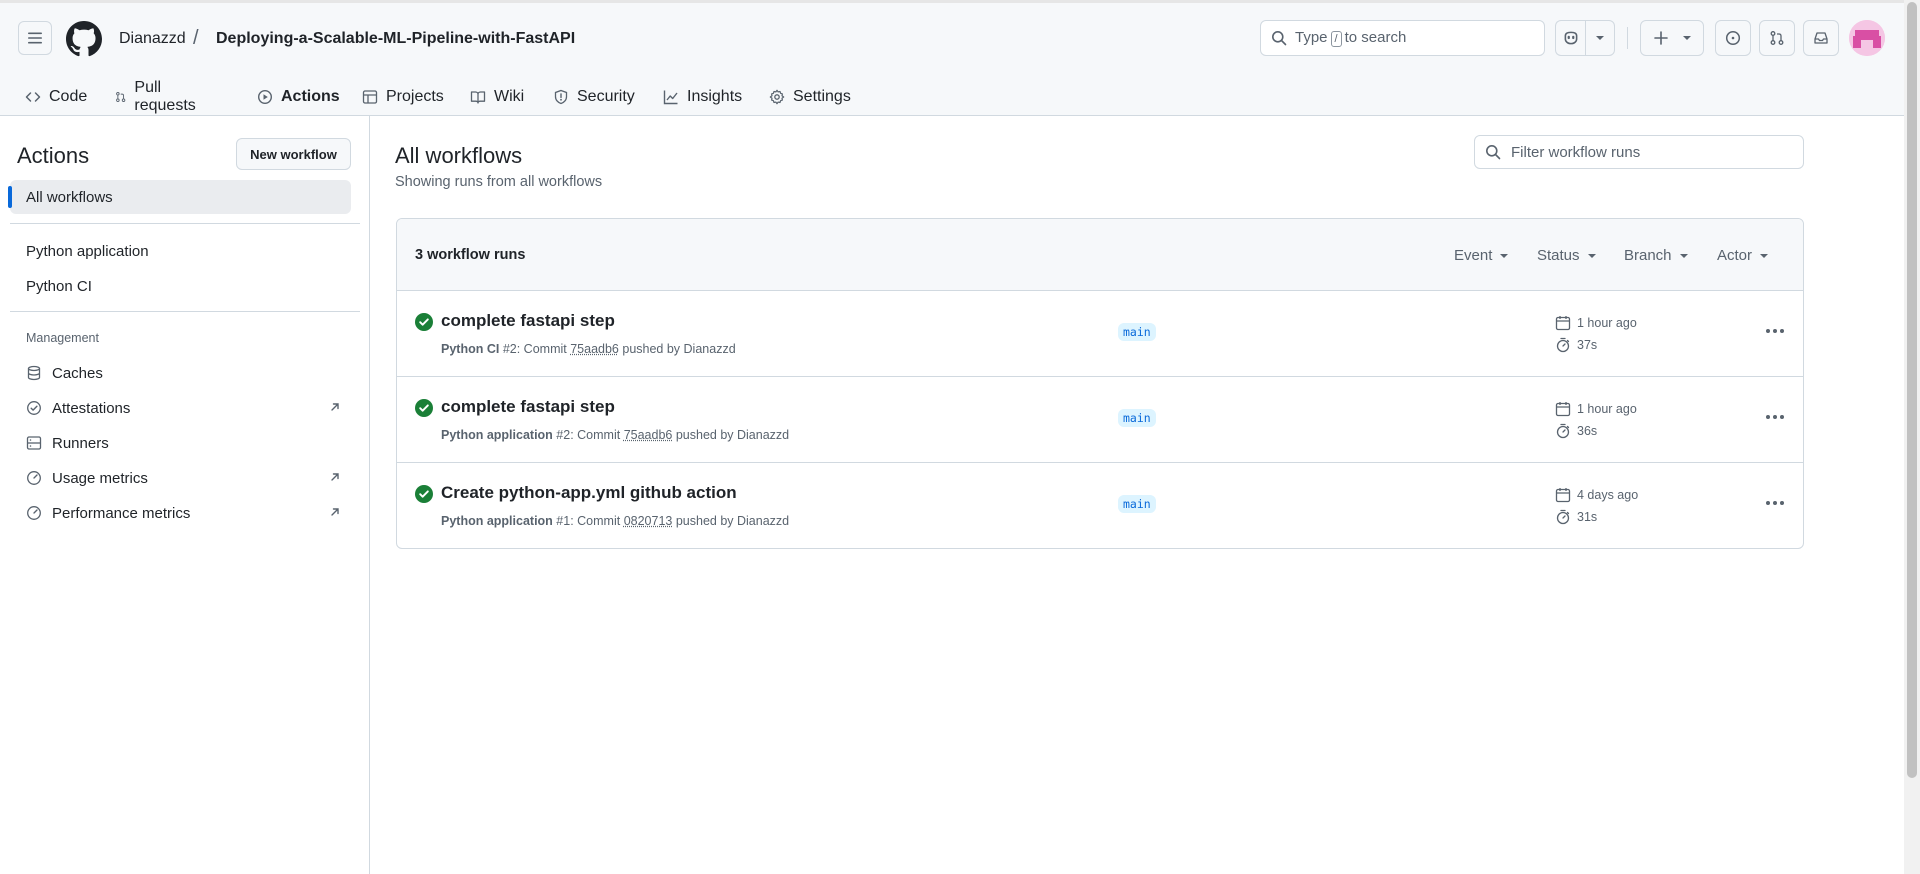 The height and width of the screenshot is (874, 1920). I want to click on tab-insights: Insights, so click(702, 97).